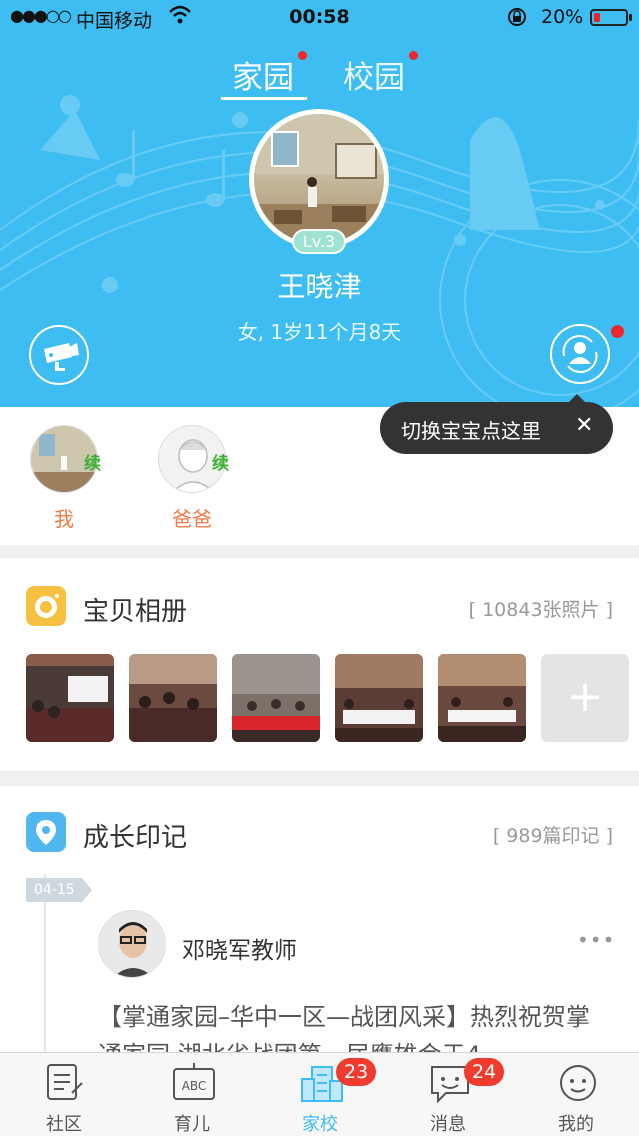  What do you see at coordinates (448, 1124) in the screenshot?
I see `tab-messages-label: 消息` at bounding box center [448, 1124].